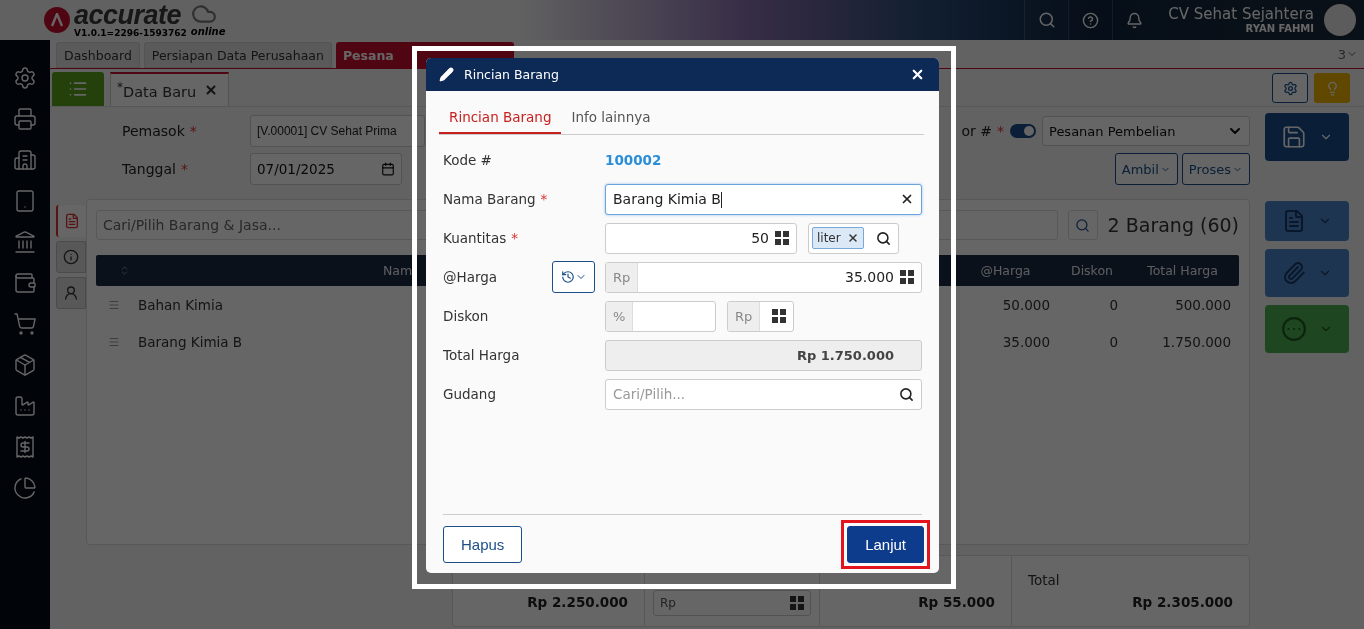 Image resolution: width=1364 pixels, height=629 pixels. I want to click on total-price-field: Rp 1.750.000, so click(763, 355).